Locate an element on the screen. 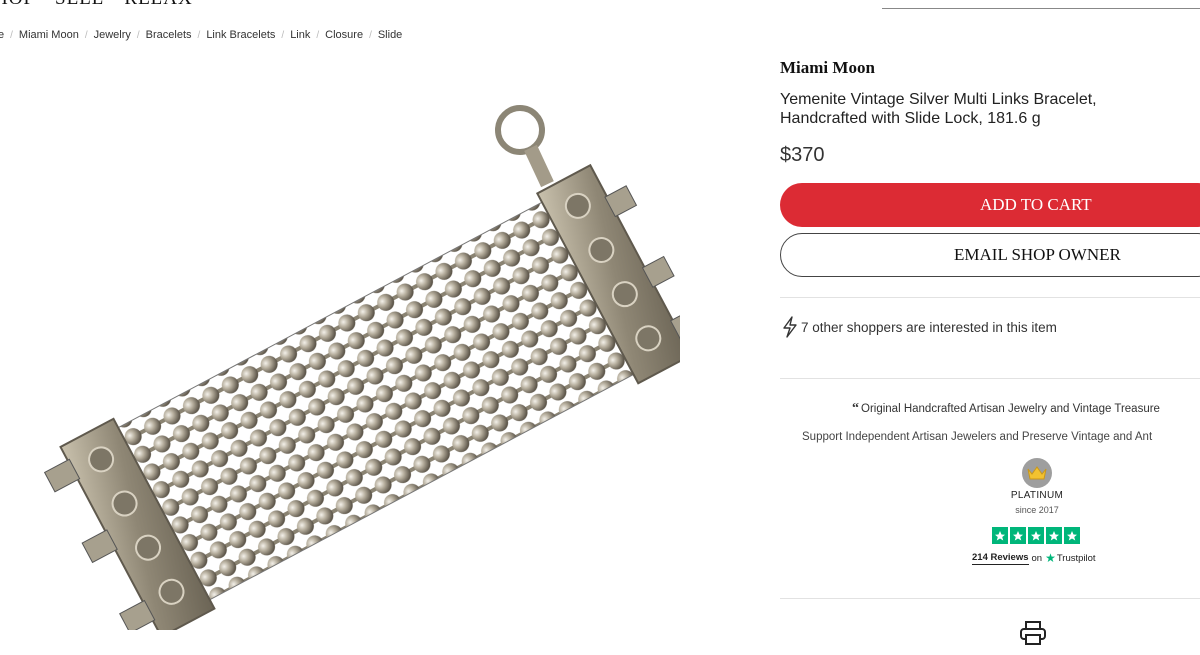 This screenshot has height=655, width=1200. shop-name: Miami Moon is located at coordinates (827, 68).